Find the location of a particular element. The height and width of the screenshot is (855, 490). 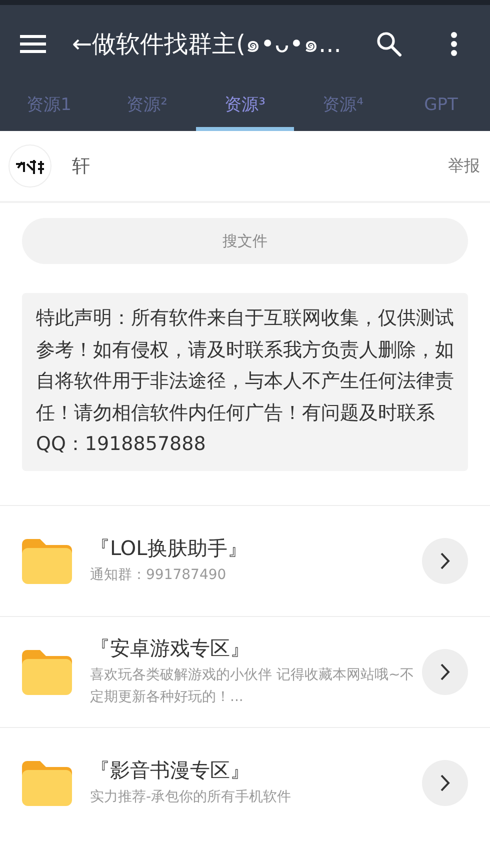

tab: 资源1 is located at coordinates (49, 106).